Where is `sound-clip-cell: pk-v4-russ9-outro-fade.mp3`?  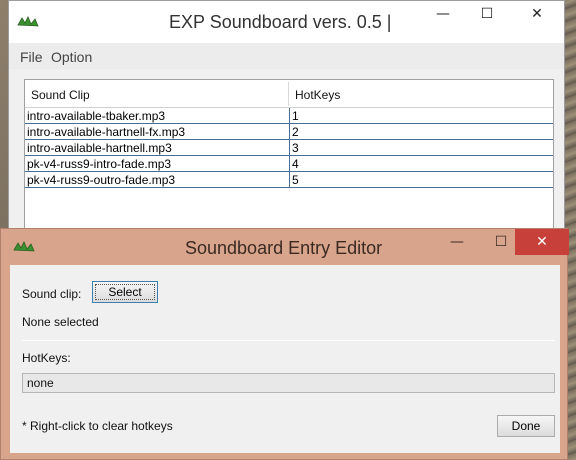 sound-clip-cell: pk-v4-russ9-outro-fade.mp3 is located at coordinates (157, 180).